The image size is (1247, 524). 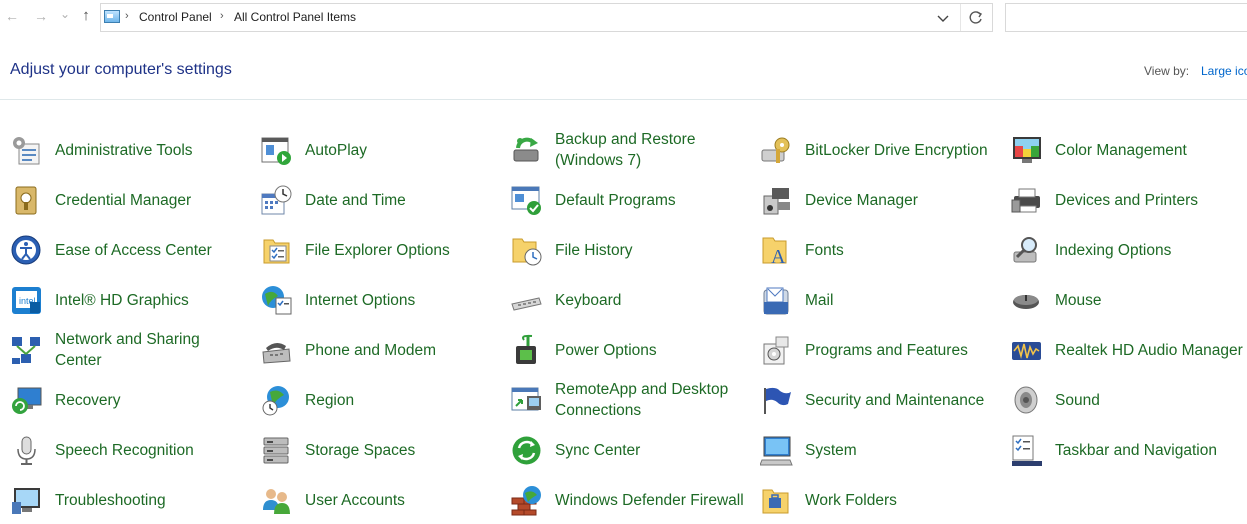 I want to click on control-panel-item: Indexing Options, so click(x=1128, y=250).